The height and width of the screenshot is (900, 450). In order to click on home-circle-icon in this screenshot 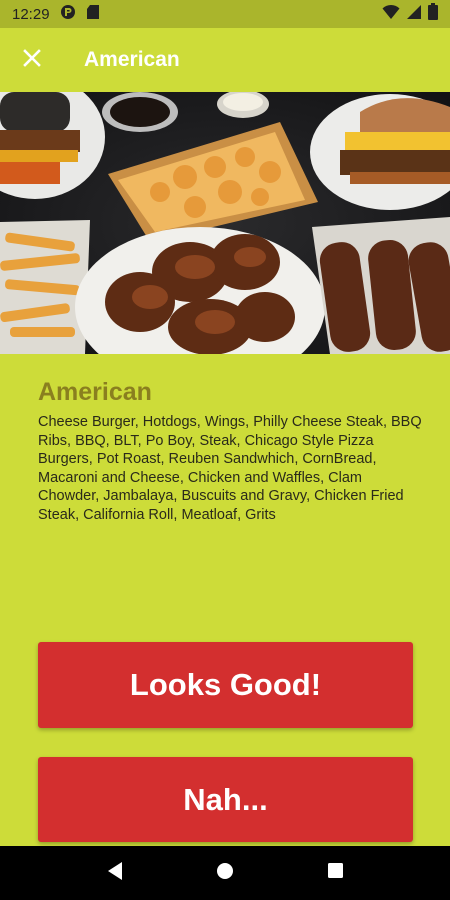, I will do `click(225, 873)`.